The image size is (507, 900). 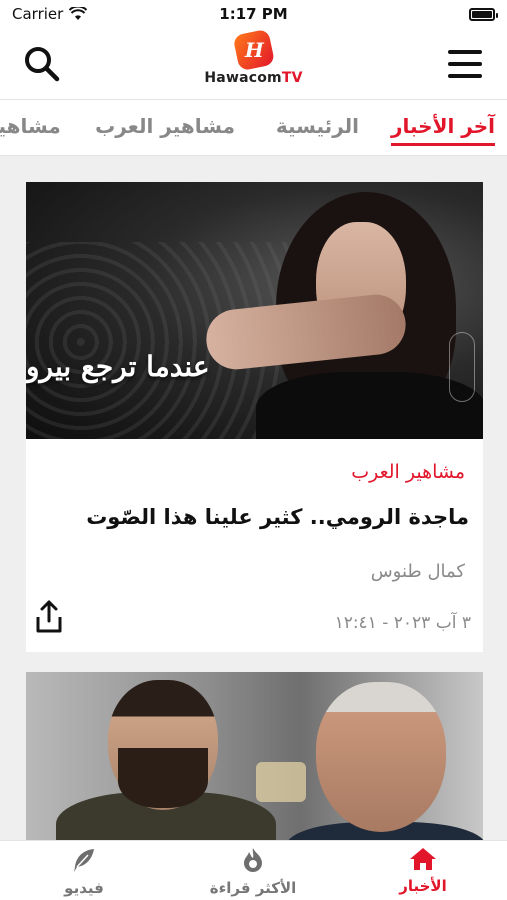 What do you see at coordinates (402, 623) in the screenshot?
I see `article-date: ٣ آب ٢٠٢٣ - ١٢:٤١` at bounding box center [402, 623].